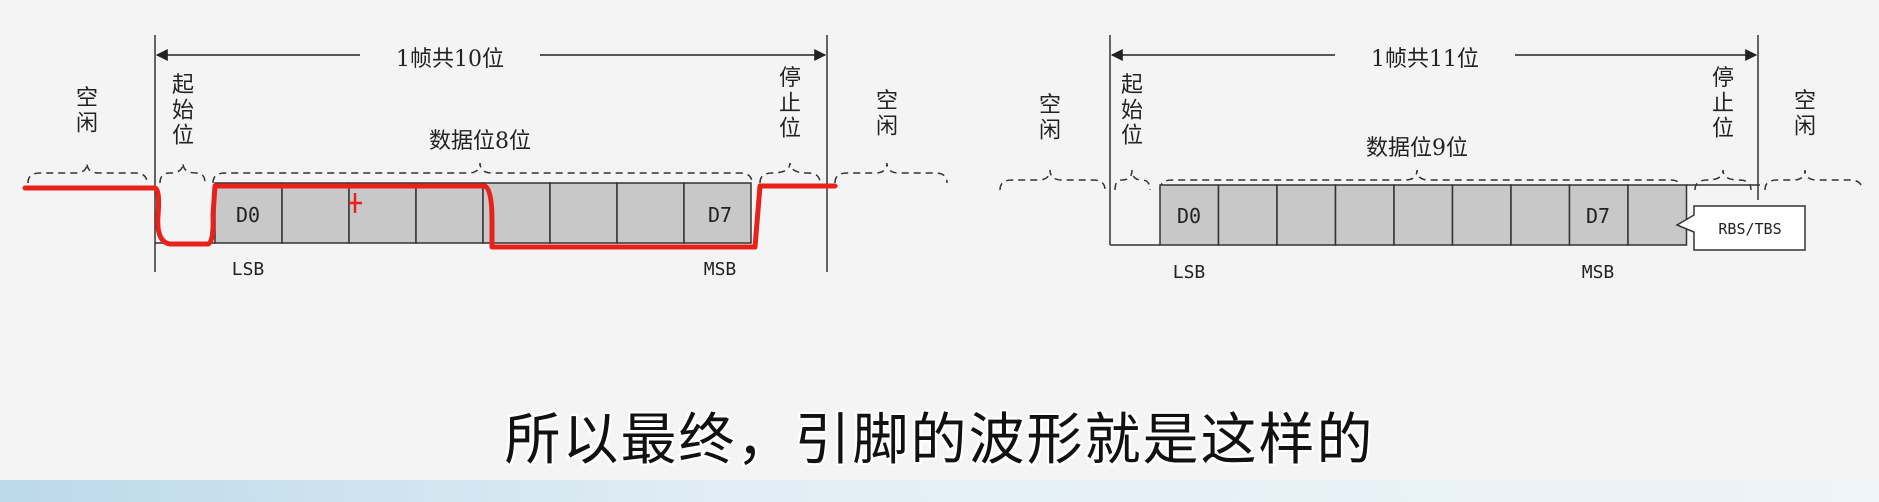  Describe the element at coordinates (1425, 59) in the screenshot. I see `frame-title: 1帧共11位` at that location.